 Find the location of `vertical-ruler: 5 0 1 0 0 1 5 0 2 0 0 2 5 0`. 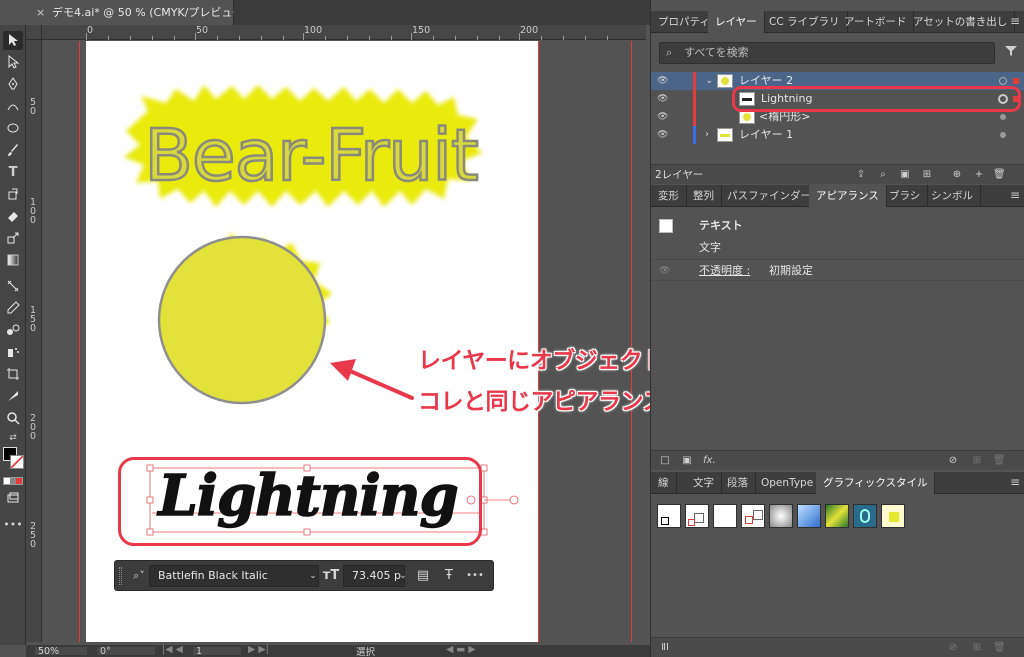

vertical-ruler: 5 0 1 0 0 1 5 0 2 0 0 2 5 0 is located at coordinates (34, 341).